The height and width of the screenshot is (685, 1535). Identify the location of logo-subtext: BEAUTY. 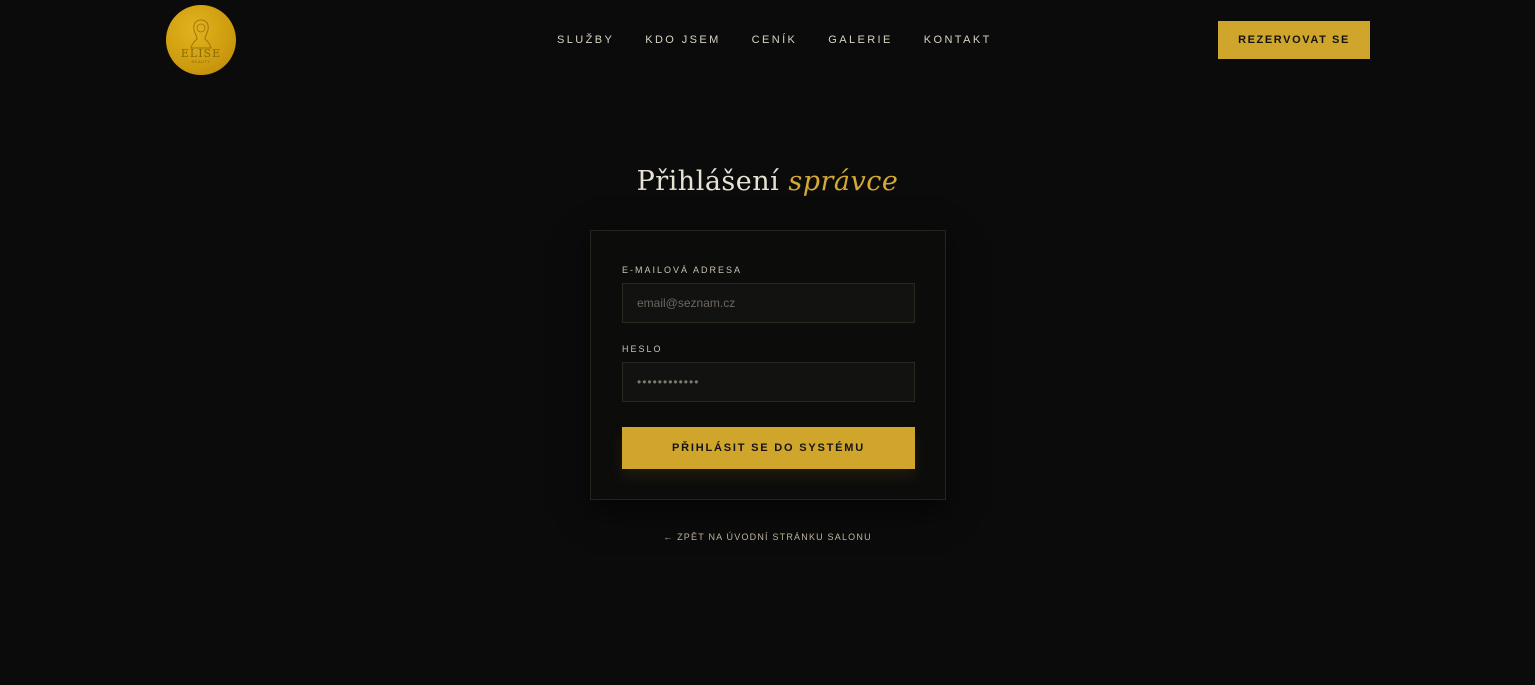
(201, 61).